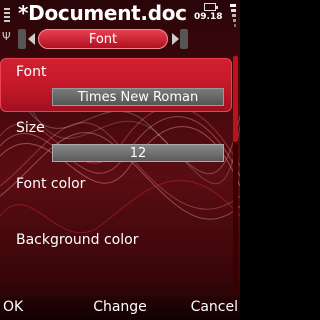 This screenshot has width=320, height=320. Describe the element at coordinates (116, 86) in the screenshot. I see `setting-font: Font Times New Roman` at that location.